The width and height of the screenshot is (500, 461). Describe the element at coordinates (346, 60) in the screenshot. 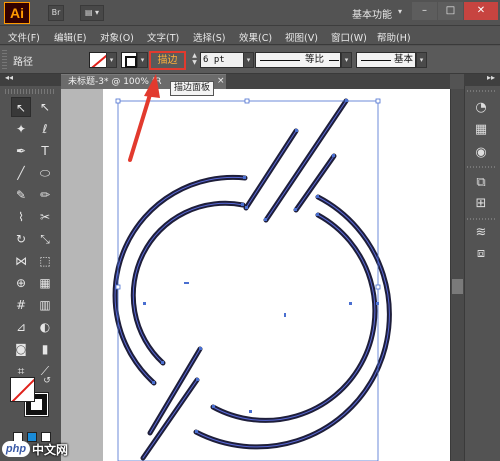

I see `profile-dropdown: ▾` at that location.